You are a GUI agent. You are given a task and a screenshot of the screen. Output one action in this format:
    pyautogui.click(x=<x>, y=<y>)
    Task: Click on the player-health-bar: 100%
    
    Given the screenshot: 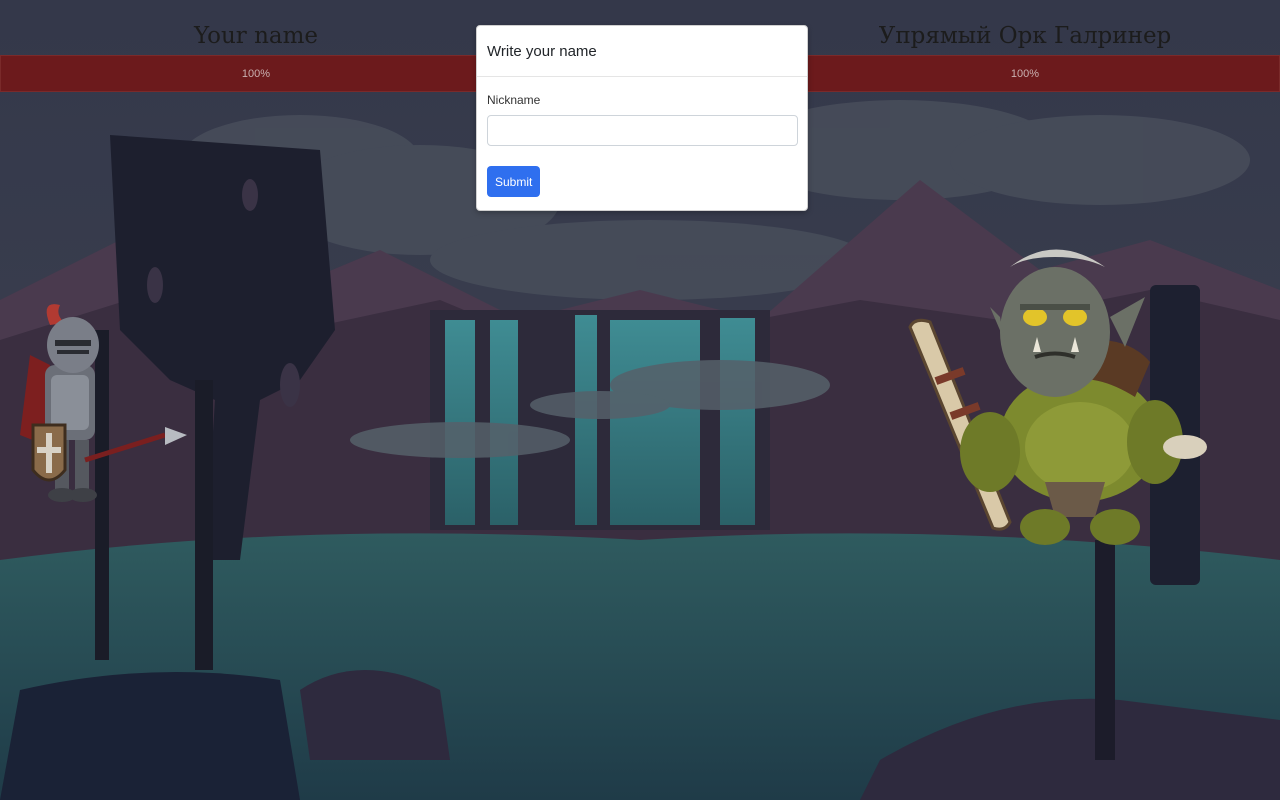 What is the action you would take?
    pyautogui.click(x=256, y=73)
    